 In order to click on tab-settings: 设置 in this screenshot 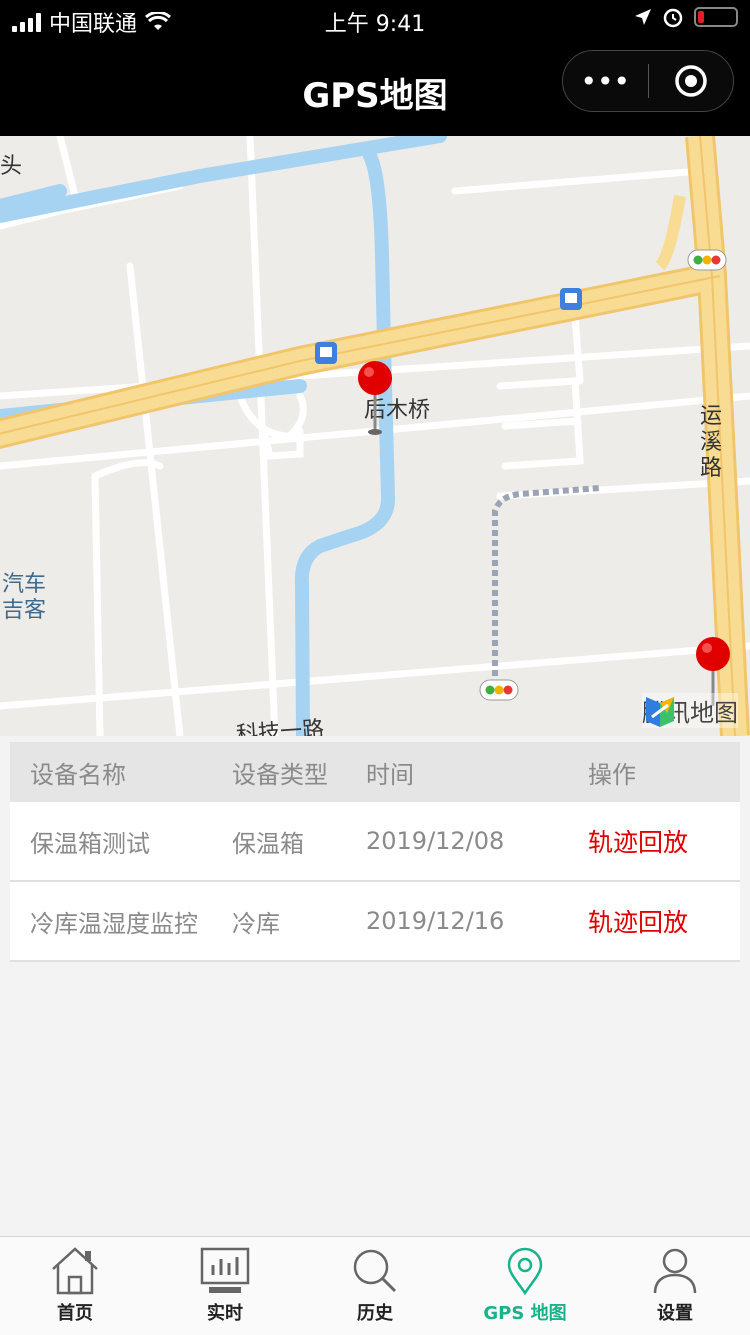, I will do `click(675, 1286)`.